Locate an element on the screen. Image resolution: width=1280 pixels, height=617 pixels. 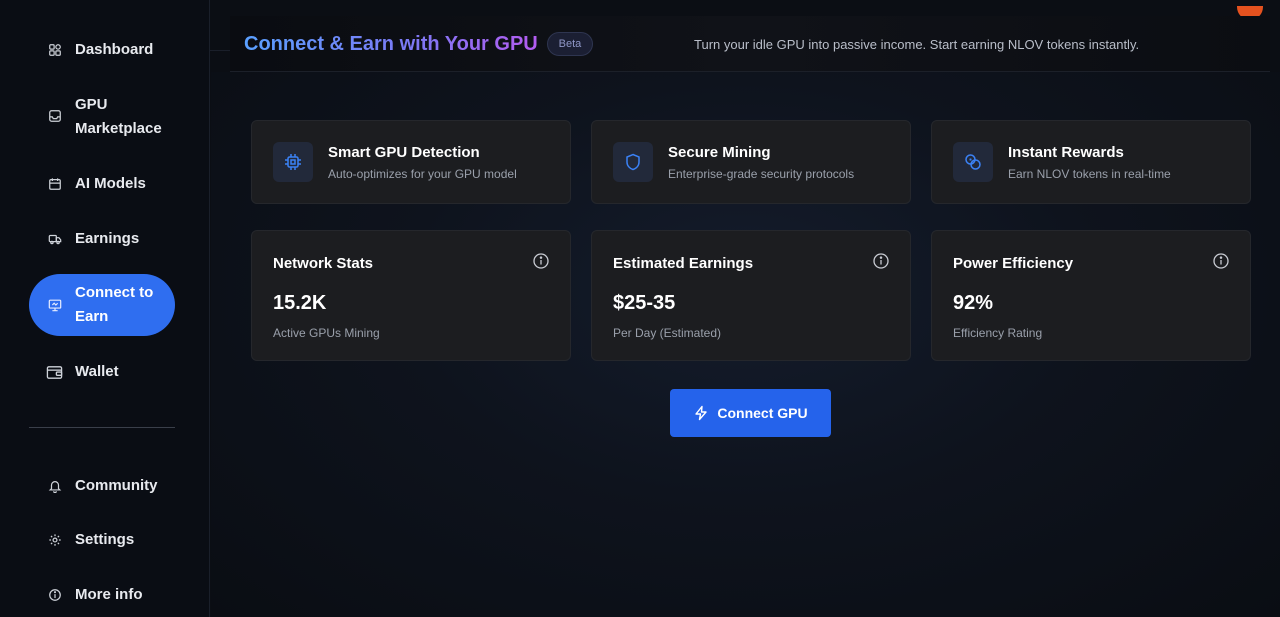
sidebar-item-connect-to-earn: Connect to Earn is located at coordinates (102, 305).